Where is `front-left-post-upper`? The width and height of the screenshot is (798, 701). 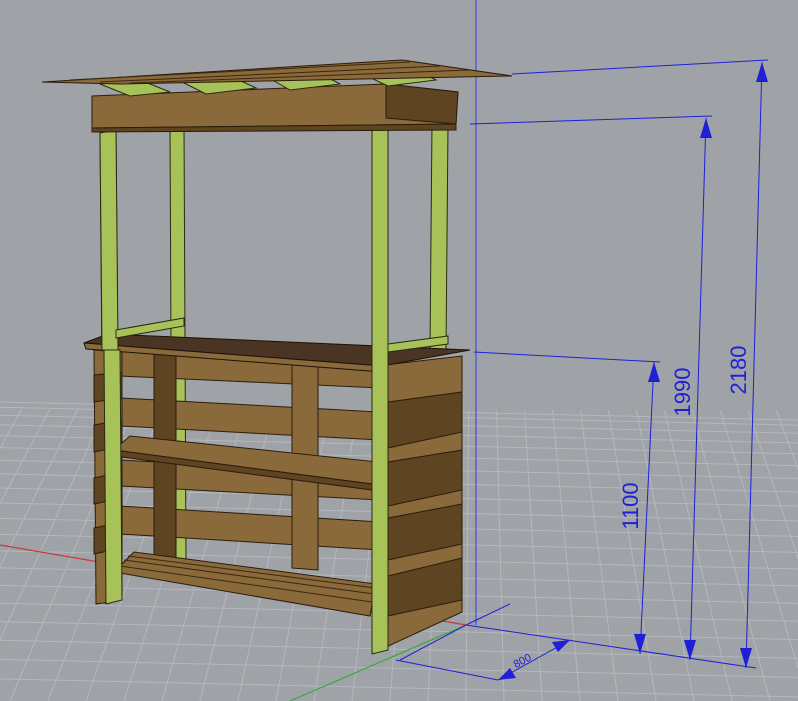
front-left-post-upper is located at coordinates (109, 240).